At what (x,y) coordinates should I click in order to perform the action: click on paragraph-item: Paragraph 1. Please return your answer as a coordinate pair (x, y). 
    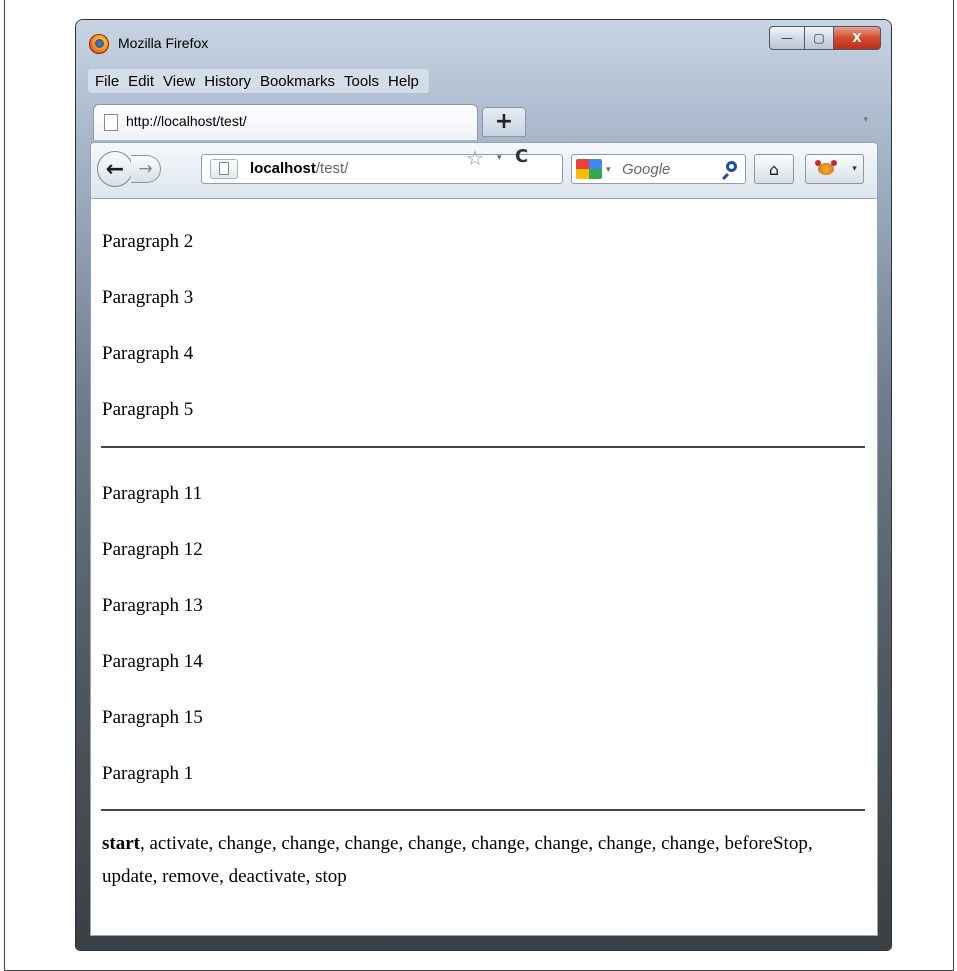
    Looking at the image, I should click on (148, 773).